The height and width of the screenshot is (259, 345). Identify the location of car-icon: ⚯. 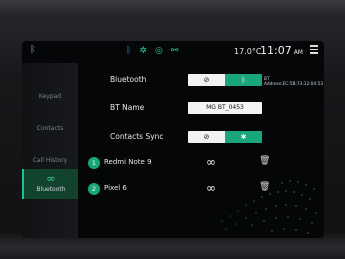
(174, 51).